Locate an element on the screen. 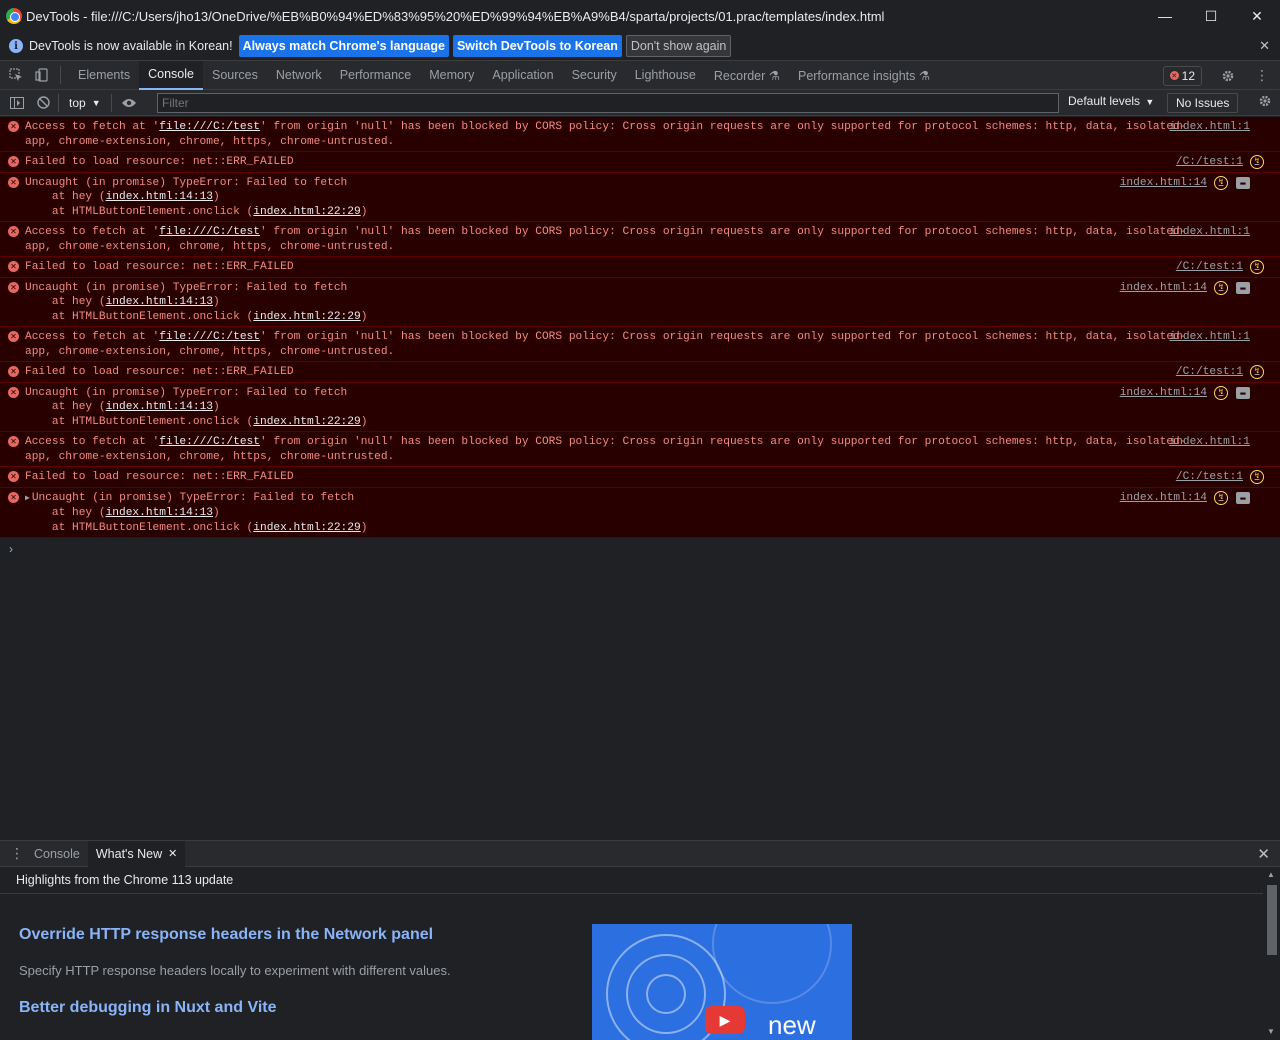 This screenshot has height=1040, width=1280. close-infobar-icon: ✕ is located at coordinates (1264, 46).